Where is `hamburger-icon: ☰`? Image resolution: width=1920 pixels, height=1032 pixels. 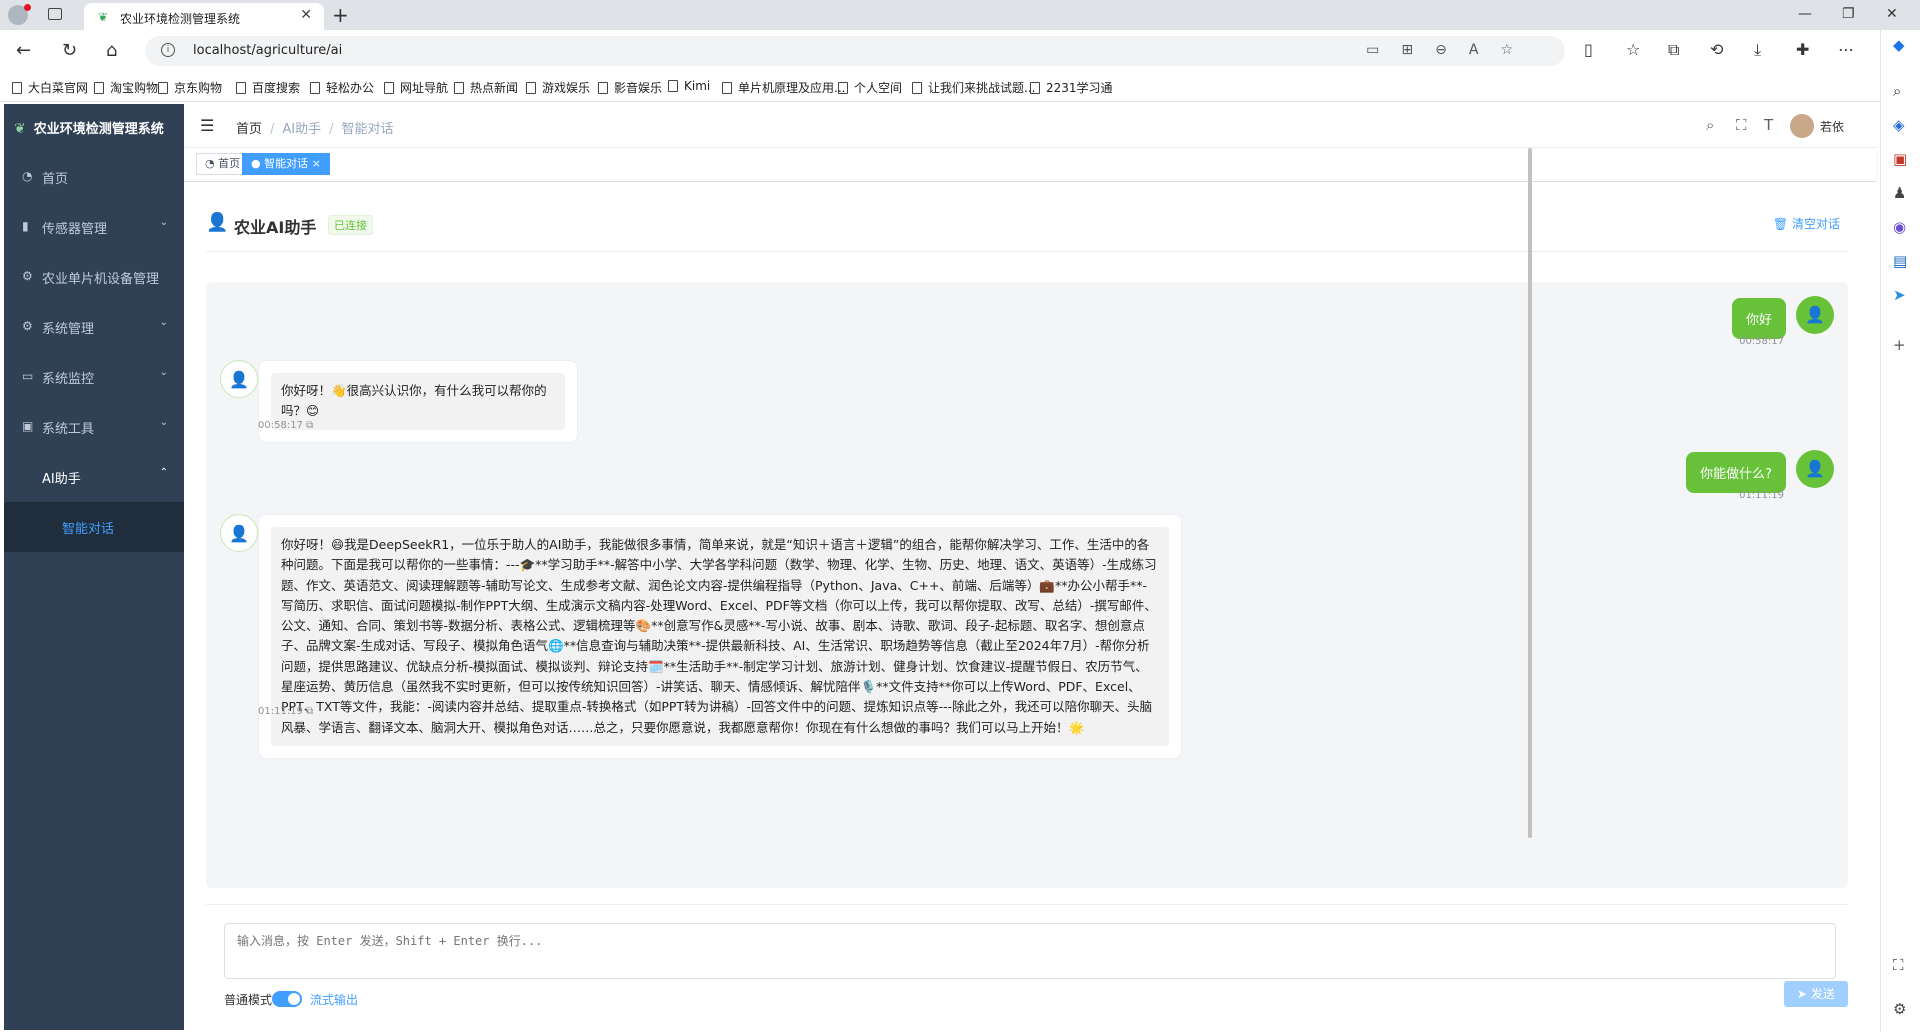 hamburger-icon: ☰ is located at coordinates (207, 125).